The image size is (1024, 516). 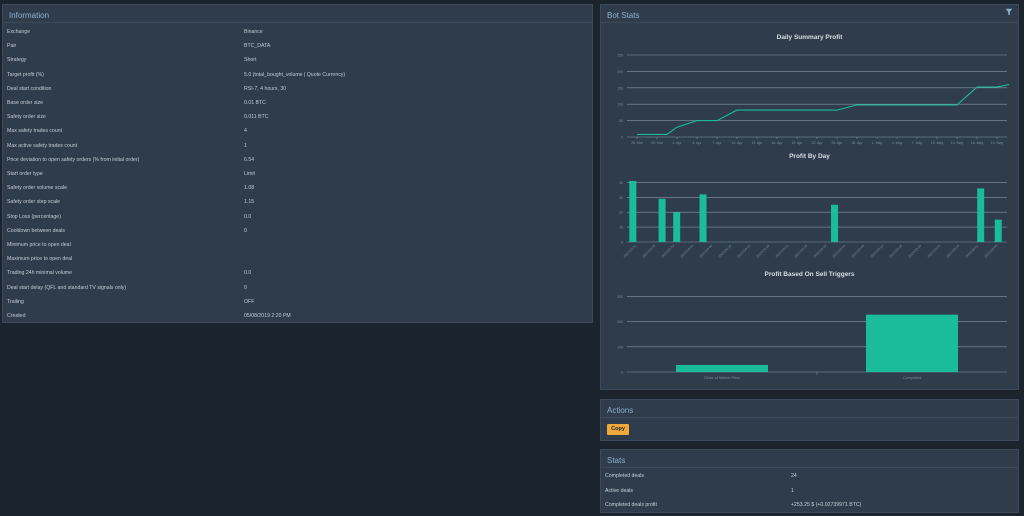 I want to click on info-row: Safety order size 0.011 BTC, so click(x=297, y=117).